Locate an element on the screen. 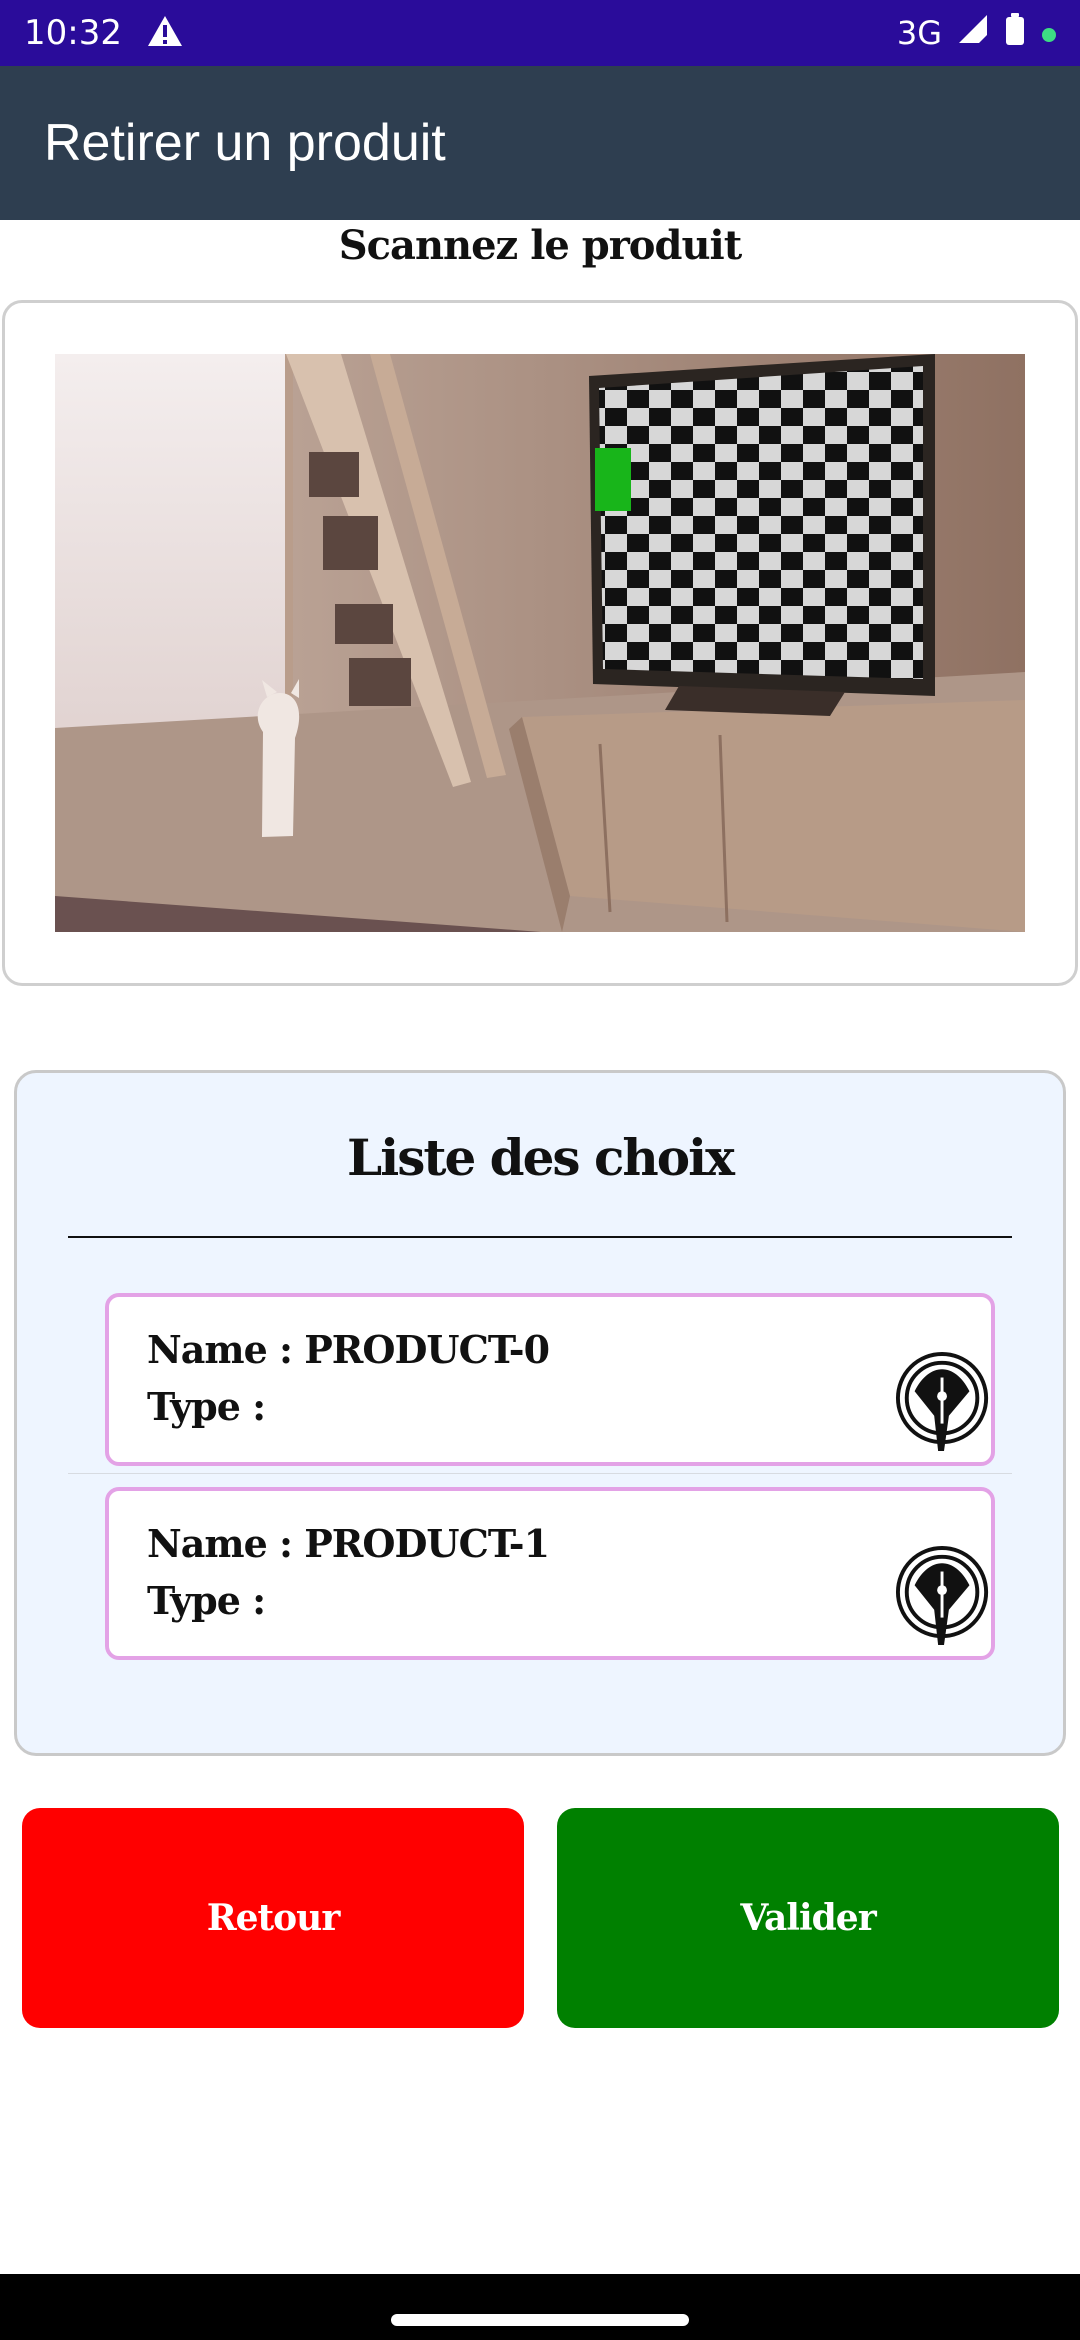 This screenshot has height=2340, width=1080. product-name: Name : PRODUCT-0 is located at coordinates (348, 1349).